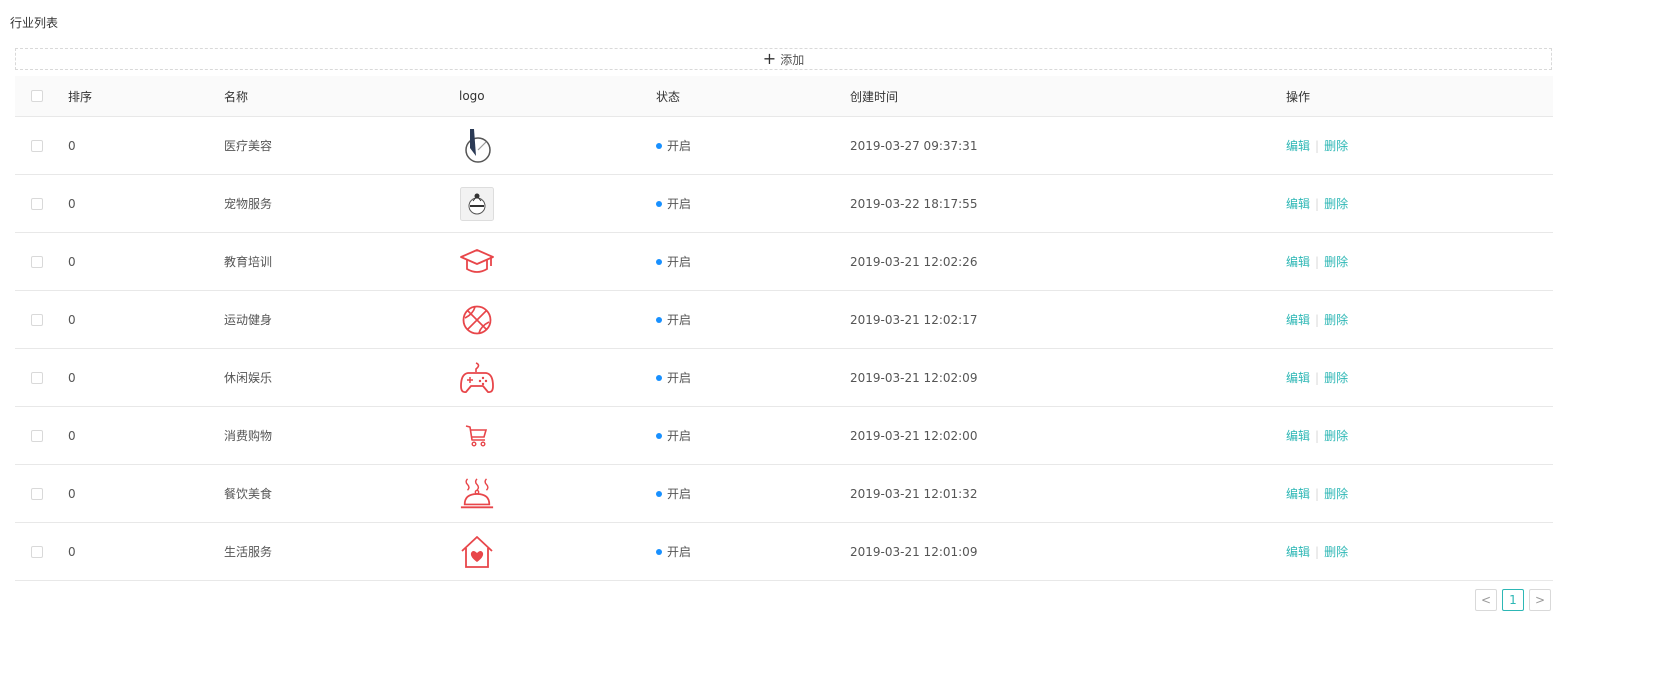  What do you see at coordinates (477, 204) in the screenshot?
I see `pet-service-icon` at bounding box center [477, 204].